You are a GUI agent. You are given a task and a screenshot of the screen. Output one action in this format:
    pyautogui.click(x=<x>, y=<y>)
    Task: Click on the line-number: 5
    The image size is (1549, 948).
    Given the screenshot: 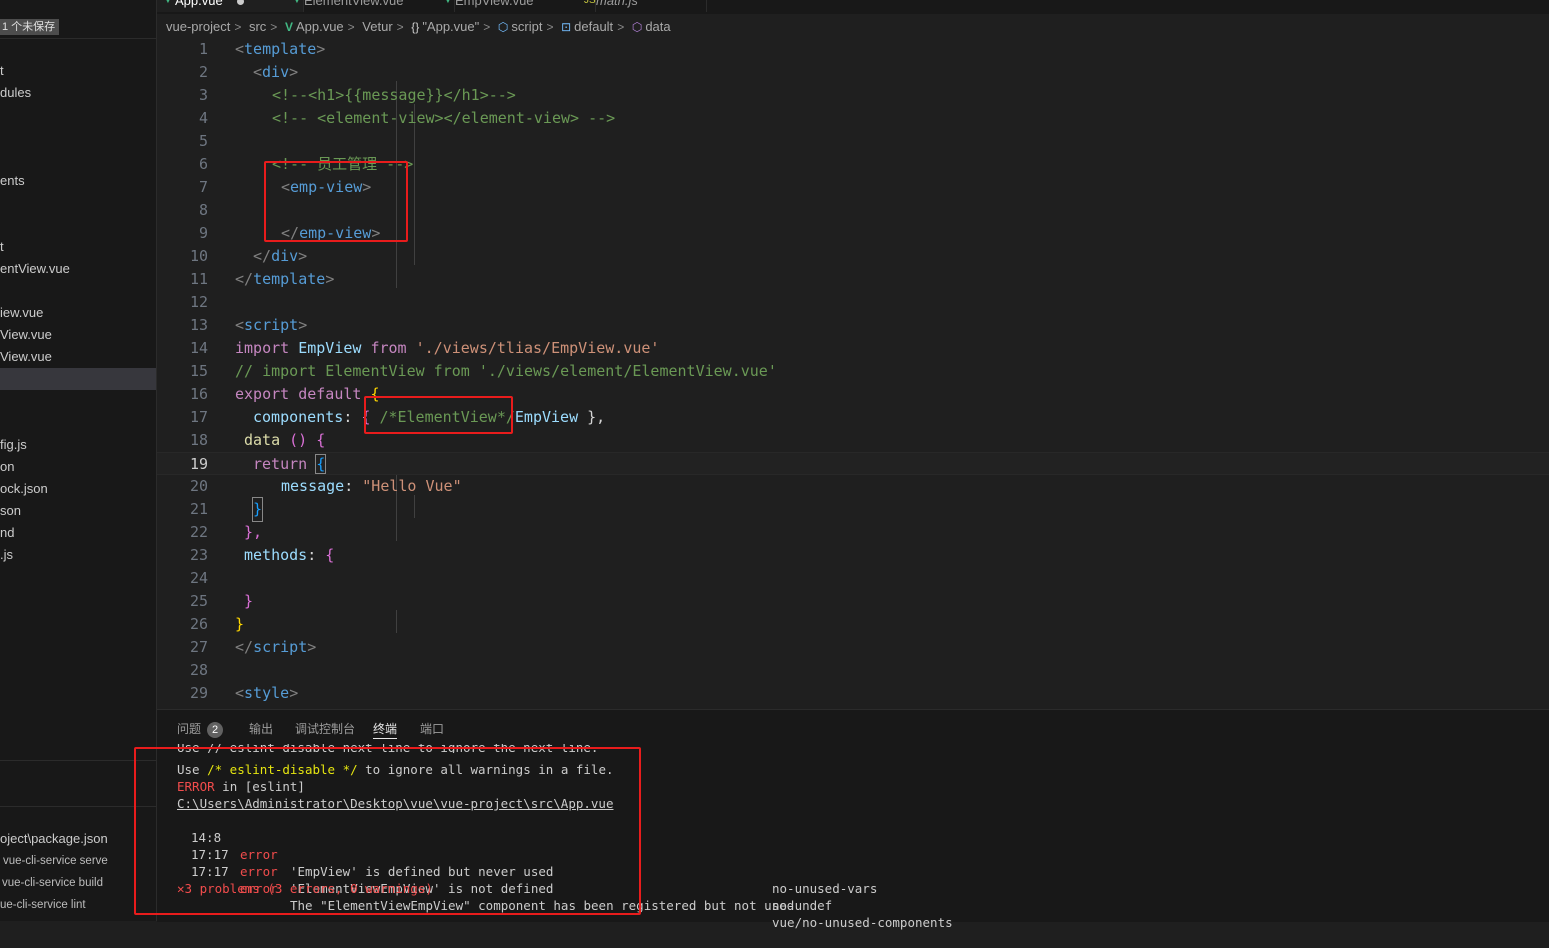 What is the action you would take?
    pyautogui.click(x=203, y=141)
    